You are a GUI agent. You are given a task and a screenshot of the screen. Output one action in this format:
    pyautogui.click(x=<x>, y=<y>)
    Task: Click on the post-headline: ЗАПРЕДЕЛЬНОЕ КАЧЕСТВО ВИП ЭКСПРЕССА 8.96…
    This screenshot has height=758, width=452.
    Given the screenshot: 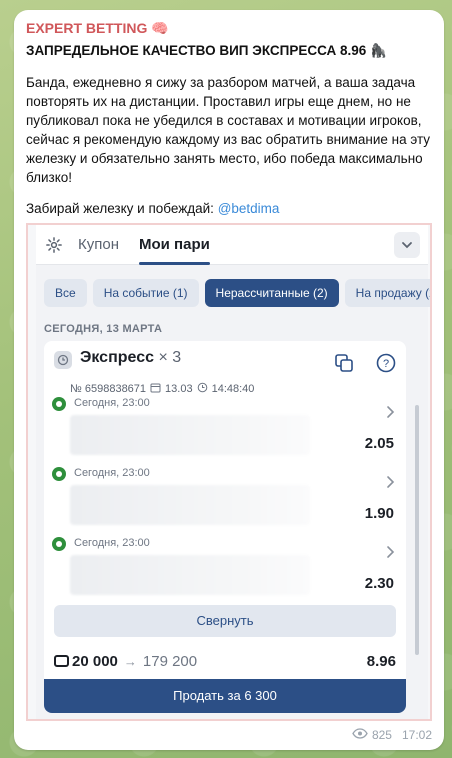 What is the action you would take?
    pyautogui.click(x=206, y=50)
    